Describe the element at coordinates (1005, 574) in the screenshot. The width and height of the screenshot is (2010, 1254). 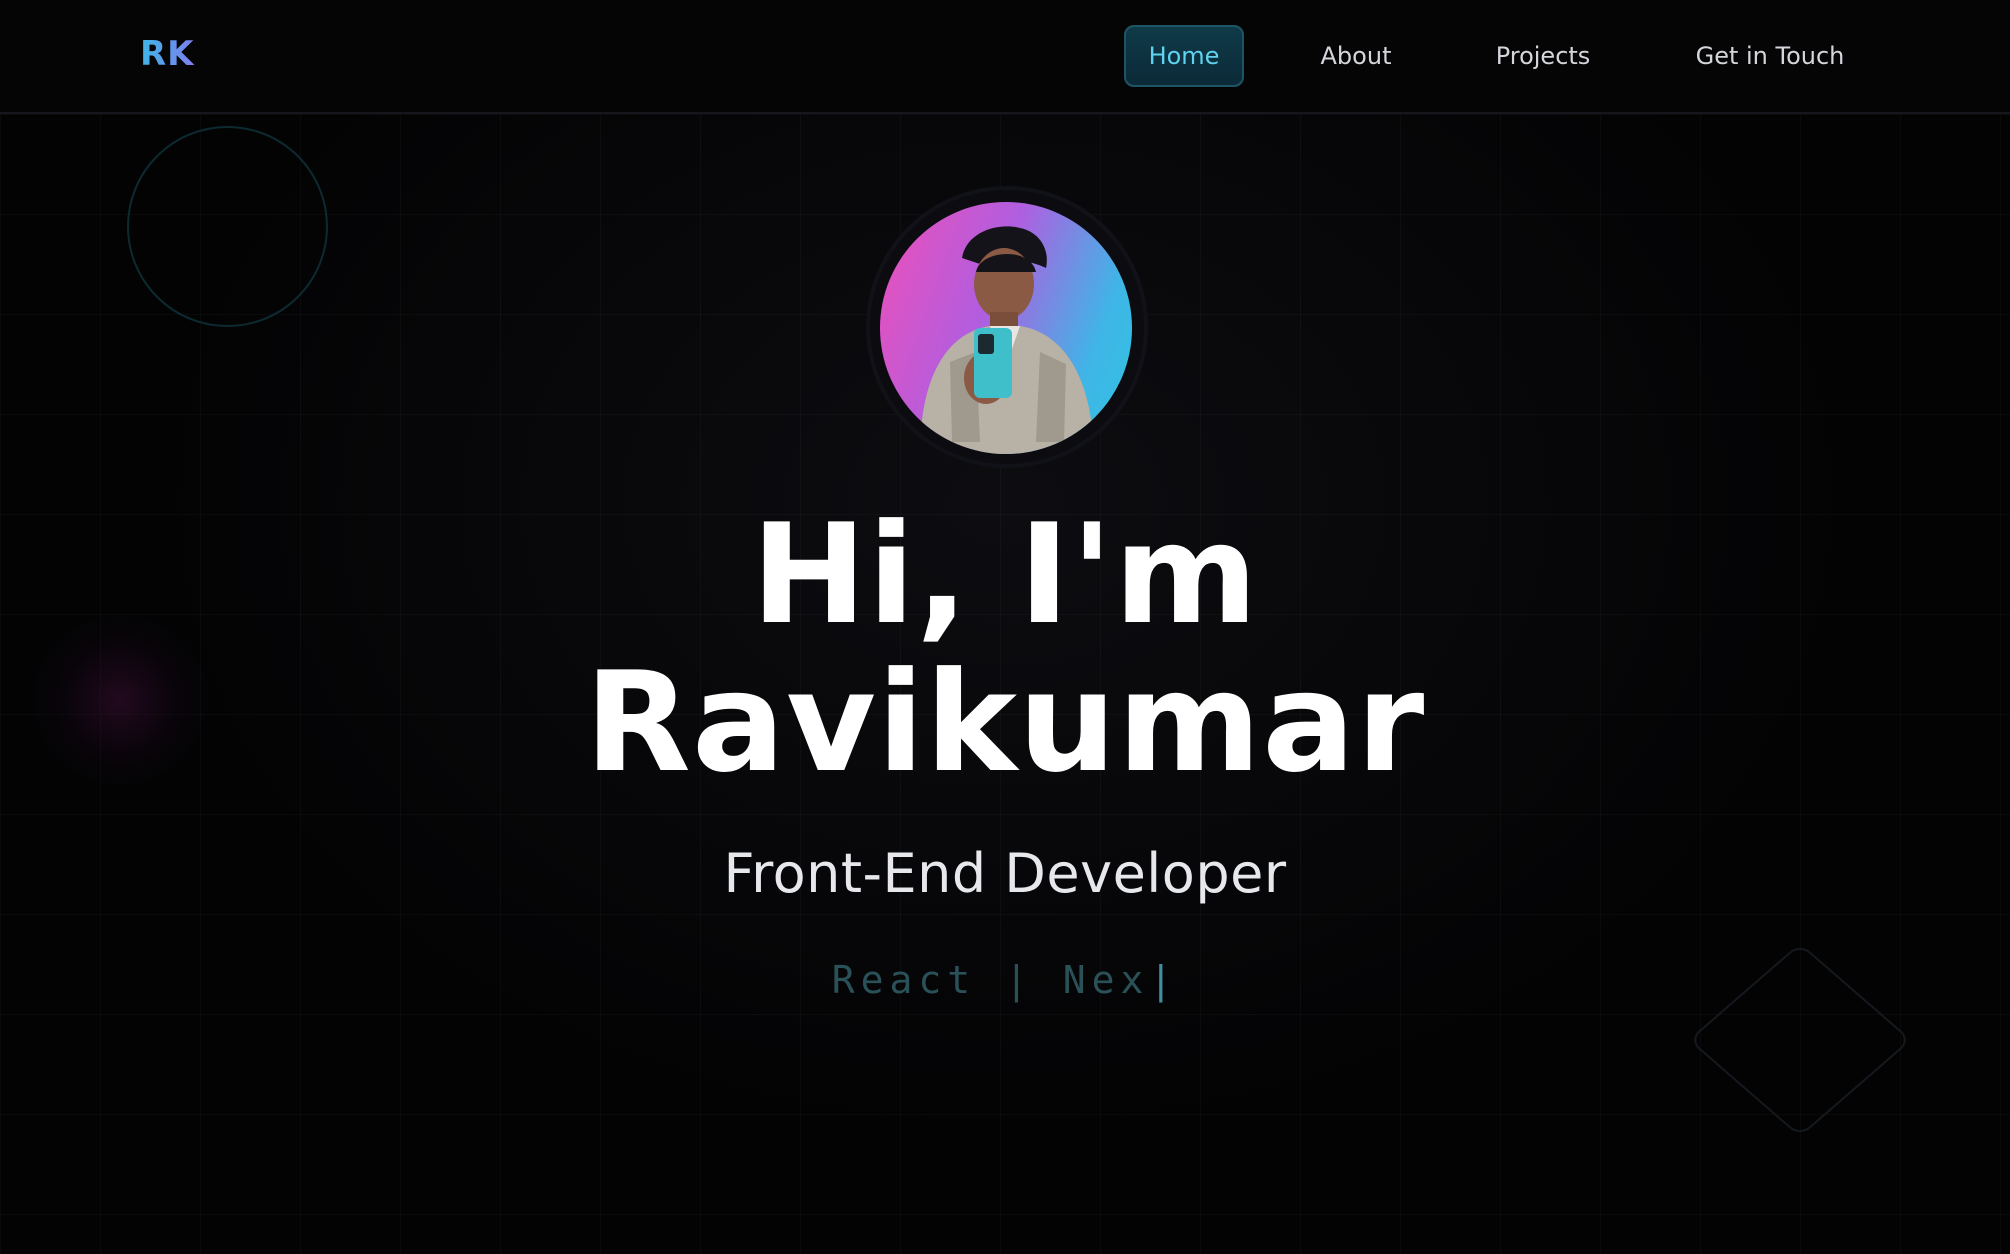
I see `hero-greeting: Hi, I'm` at that location.